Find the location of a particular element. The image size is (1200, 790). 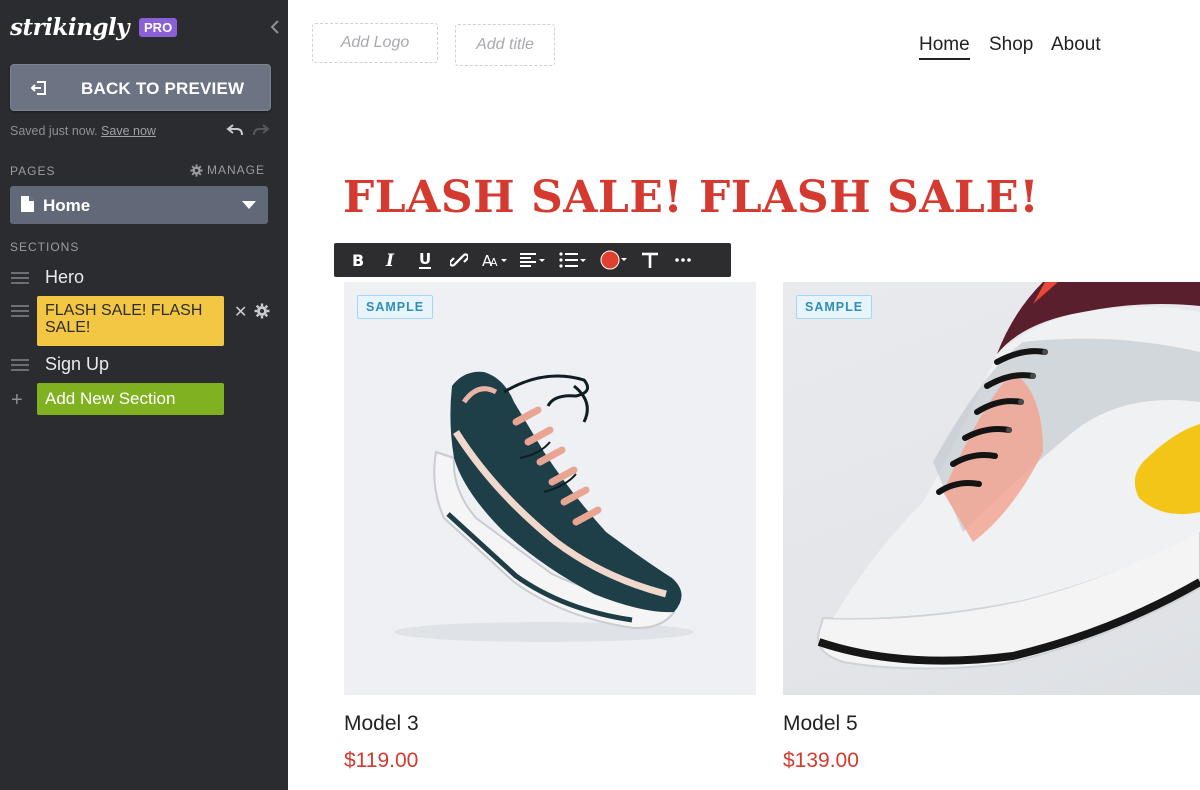

add-new-section-button: Add New Section is located at coordinates (130, 399).